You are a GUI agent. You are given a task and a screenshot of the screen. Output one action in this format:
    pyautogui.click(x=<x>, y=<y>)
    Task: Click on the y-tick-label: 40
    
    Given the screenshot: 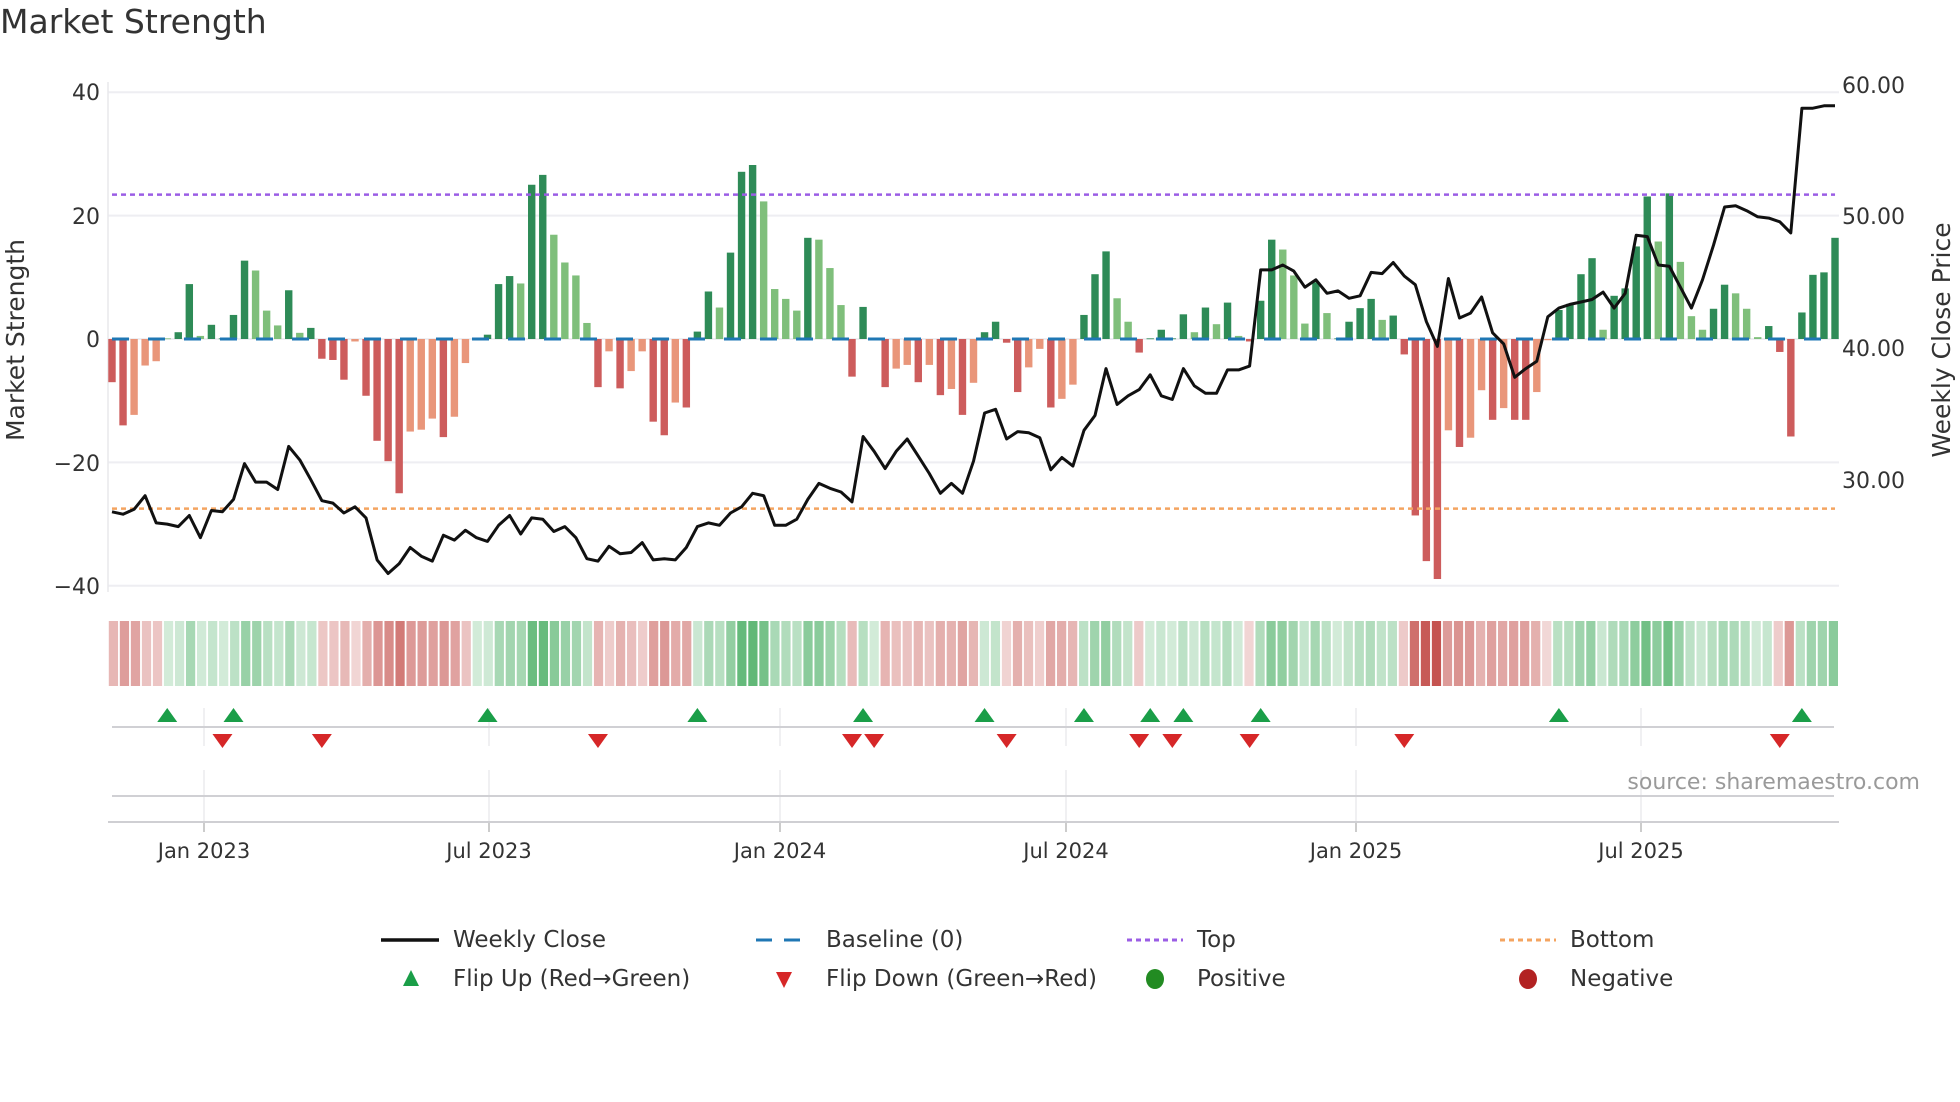 What is the action you would take?
    pyautogui.click(x=86, y=93)
    